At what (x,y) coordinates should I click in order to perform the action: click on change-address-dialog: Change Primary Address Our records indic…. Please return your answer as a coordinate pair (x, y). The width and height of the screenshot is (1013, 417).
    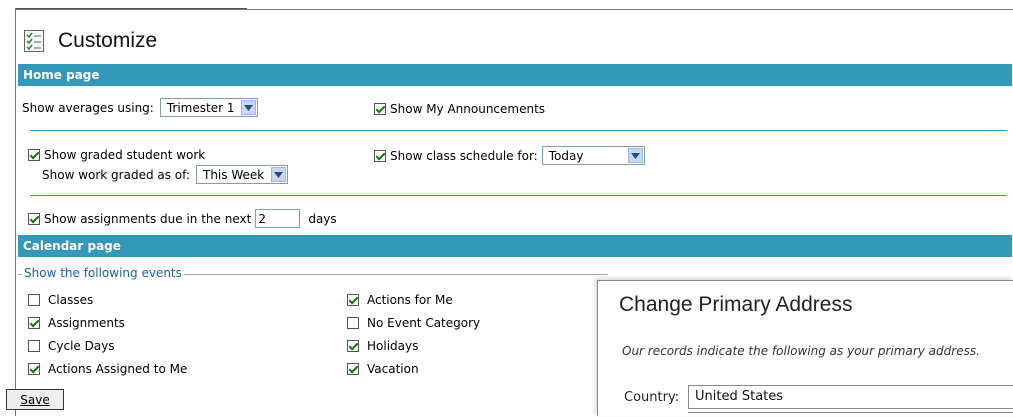
    Looking at the image, I should click on (805, 348).